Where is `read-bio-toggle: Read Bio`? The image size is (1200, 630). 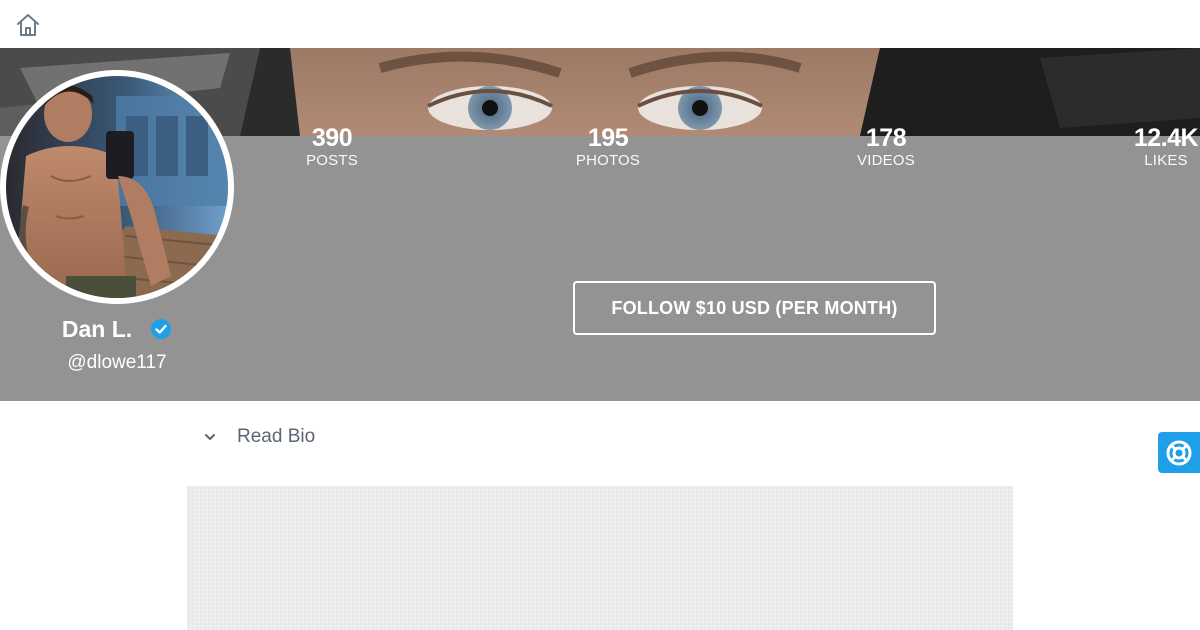
read-bio-toggle: Read Bio is located at coordinates (257, 437).